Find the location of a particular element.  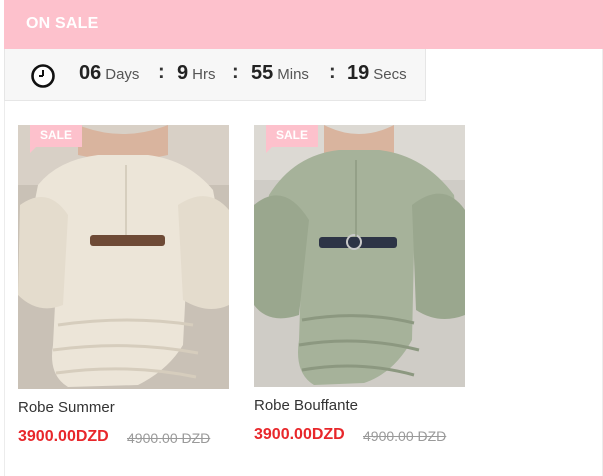

countdown-minutes: 55 Mins is located at coordinates (280, 75).